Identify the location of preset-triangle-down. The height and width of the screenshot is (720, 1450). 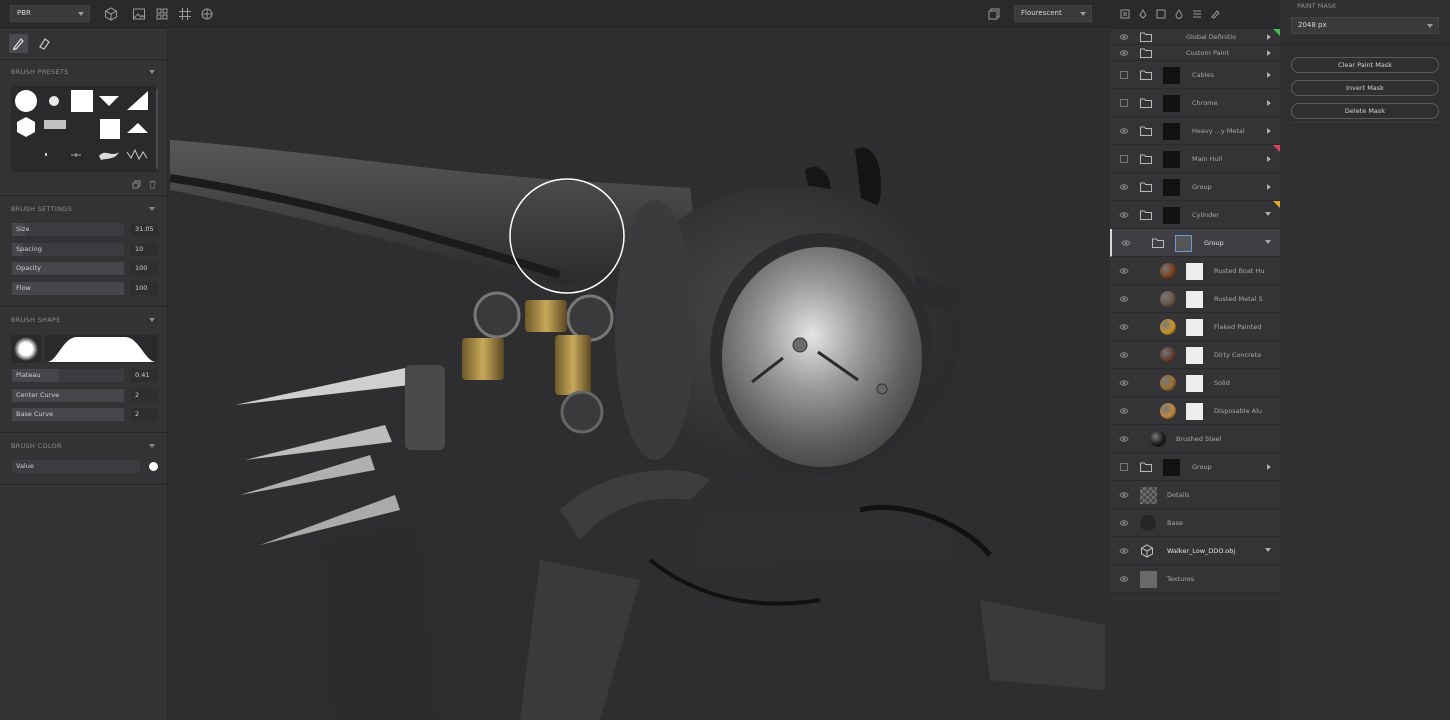
(109, 101).